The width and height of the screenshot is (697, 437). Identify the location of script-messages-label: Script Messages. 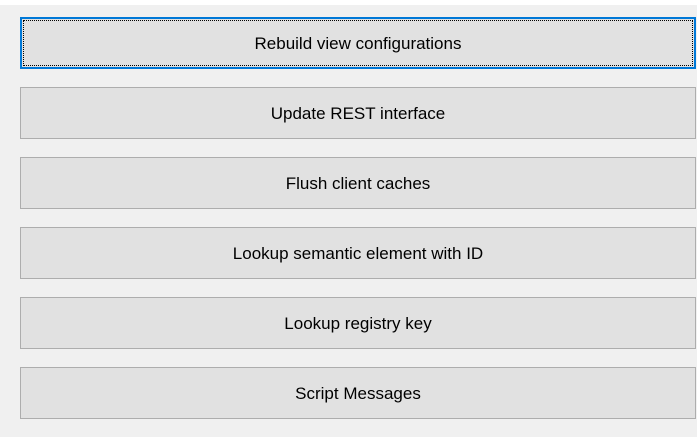
(358, 393).